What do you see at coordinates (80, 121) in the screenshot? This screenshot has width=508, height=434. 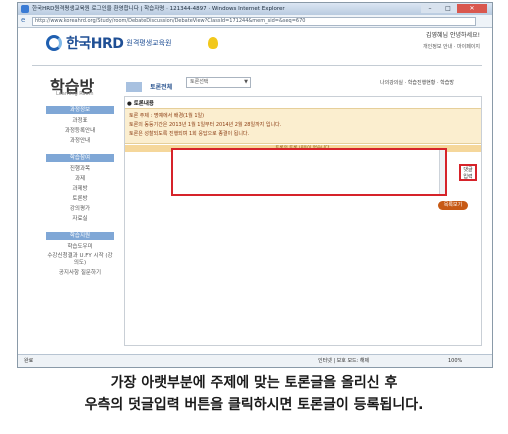 I see `sidebar-item: 과정표` at bounding box center [80, 121].